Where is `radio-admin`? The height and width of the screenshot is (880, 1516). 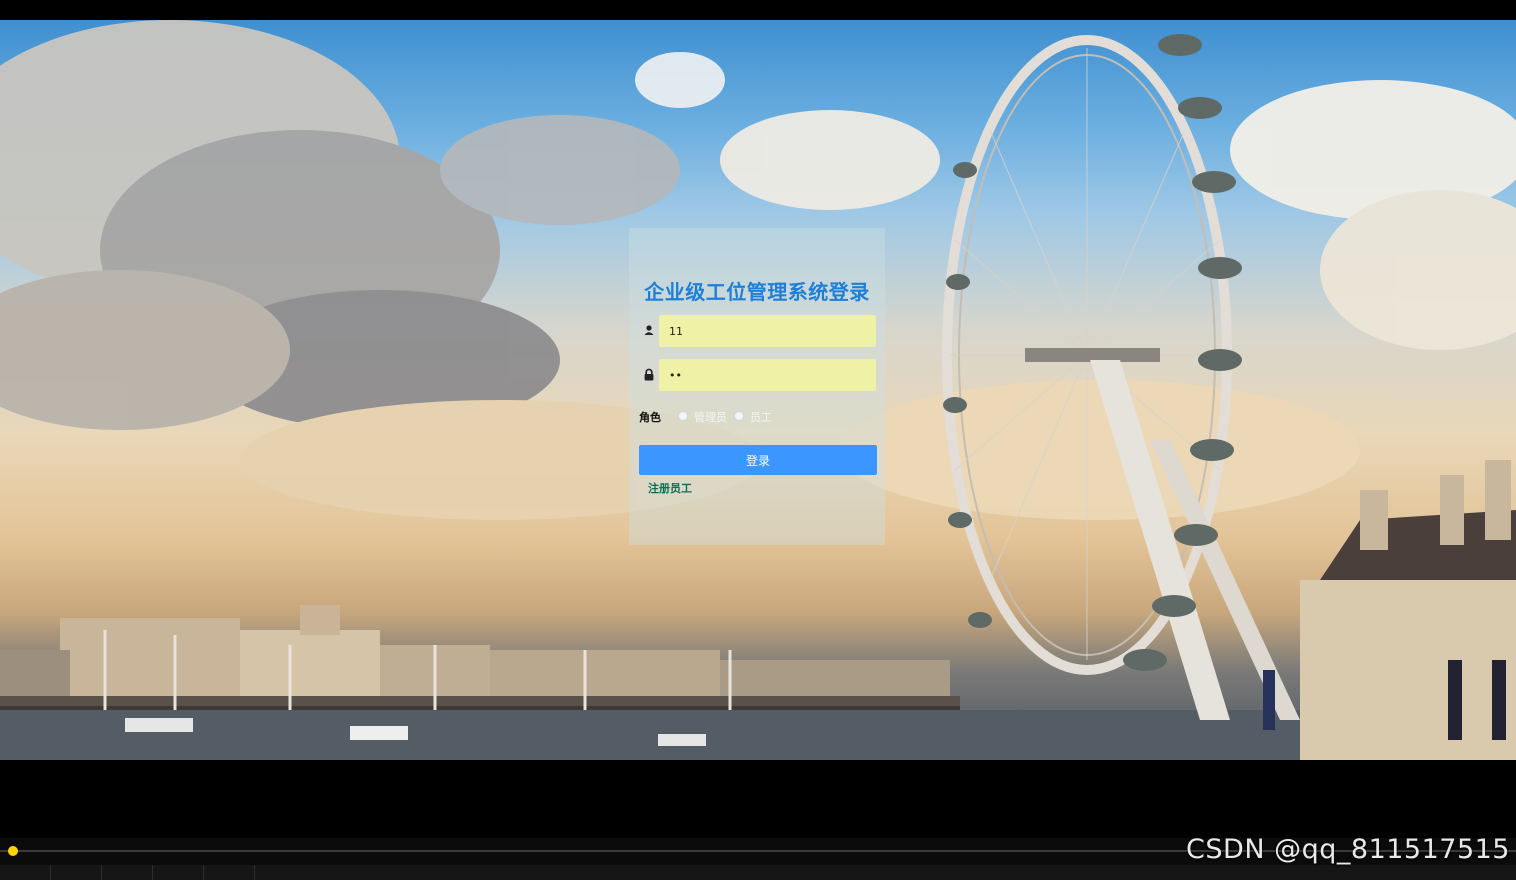
radio-admin is located at coordinates (683, 416).